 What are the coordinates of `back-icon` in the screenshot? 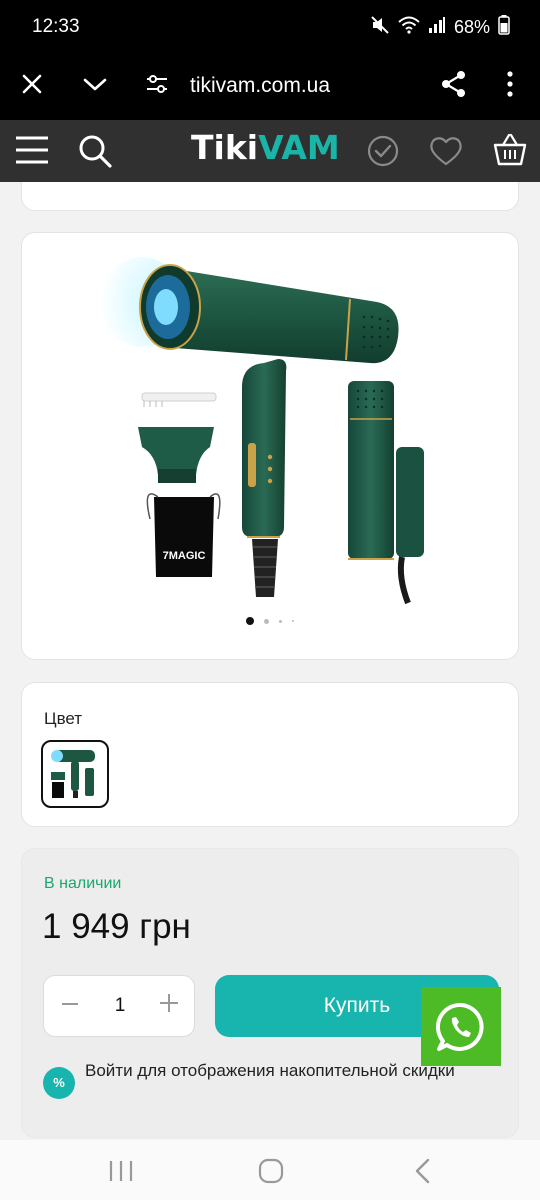 It's located at (422, 1173).